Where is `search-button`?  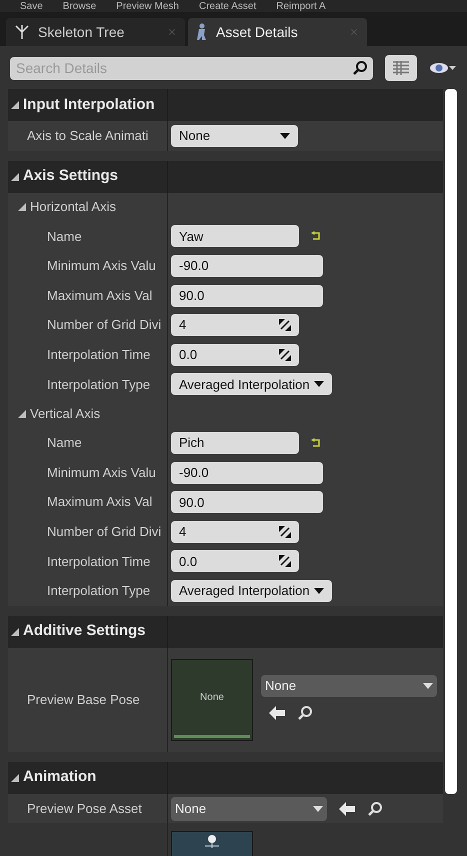 search-button is located at coordinates (360, 68).